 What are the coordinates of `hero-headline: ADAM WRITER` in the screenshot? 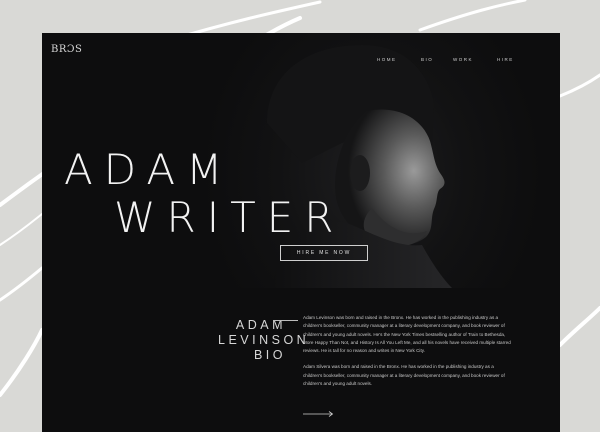 It's located at (204, 194).